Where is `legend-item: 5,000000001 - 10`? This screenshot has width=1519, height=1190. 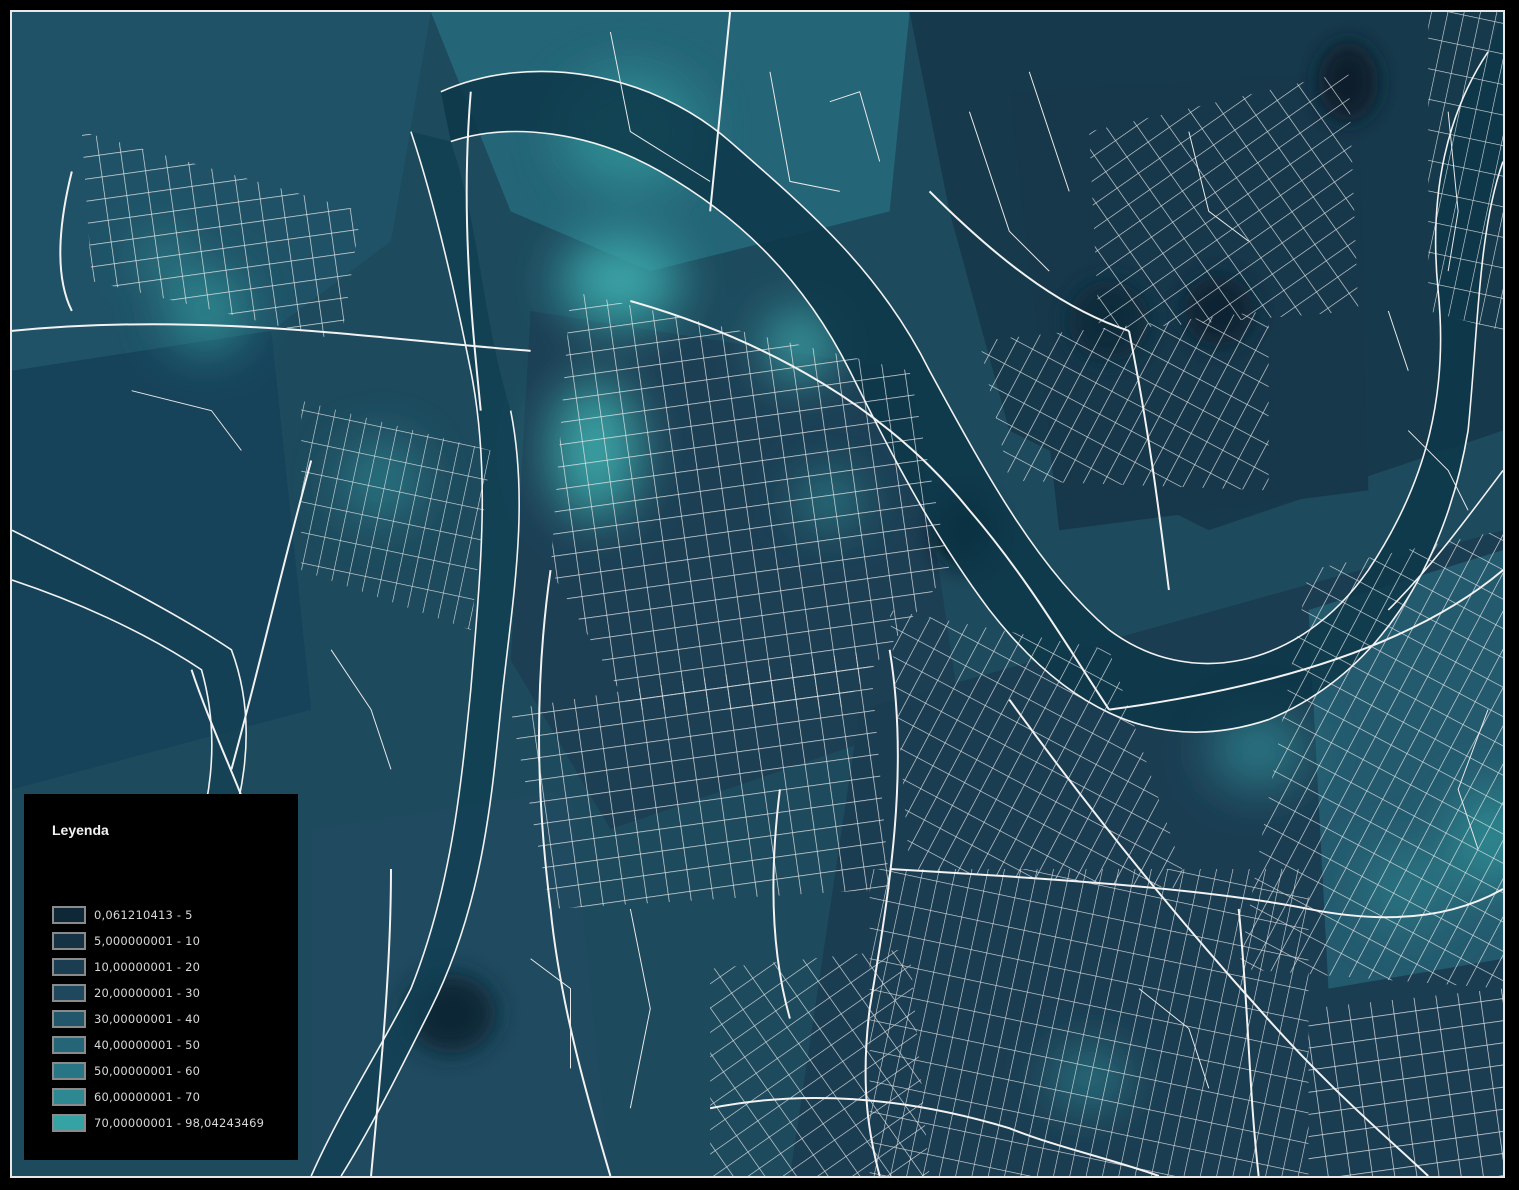 legend-item: 5,000000001 - 10 is located at coordinates (158, 941).